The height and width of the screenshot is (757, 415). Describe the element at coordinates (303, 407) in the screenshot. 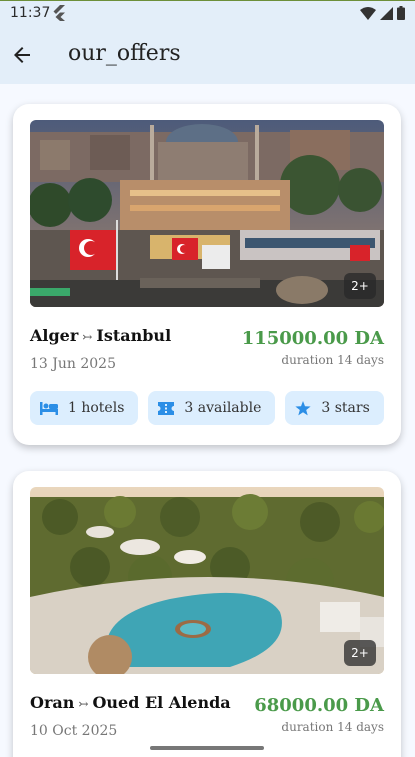

I see `star-icon` at that location.